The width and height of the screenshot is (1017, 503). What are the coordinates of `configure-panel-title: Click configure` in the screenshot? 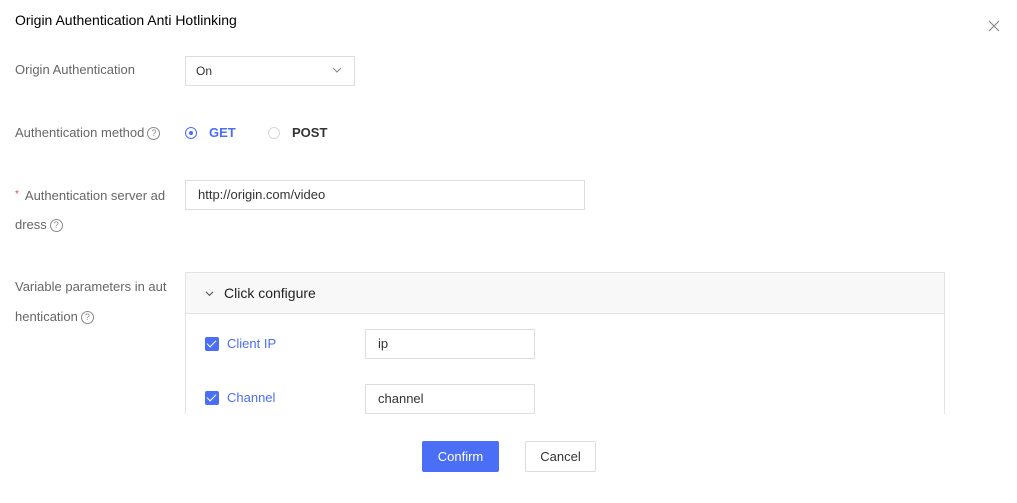 It's located at (270, 293).